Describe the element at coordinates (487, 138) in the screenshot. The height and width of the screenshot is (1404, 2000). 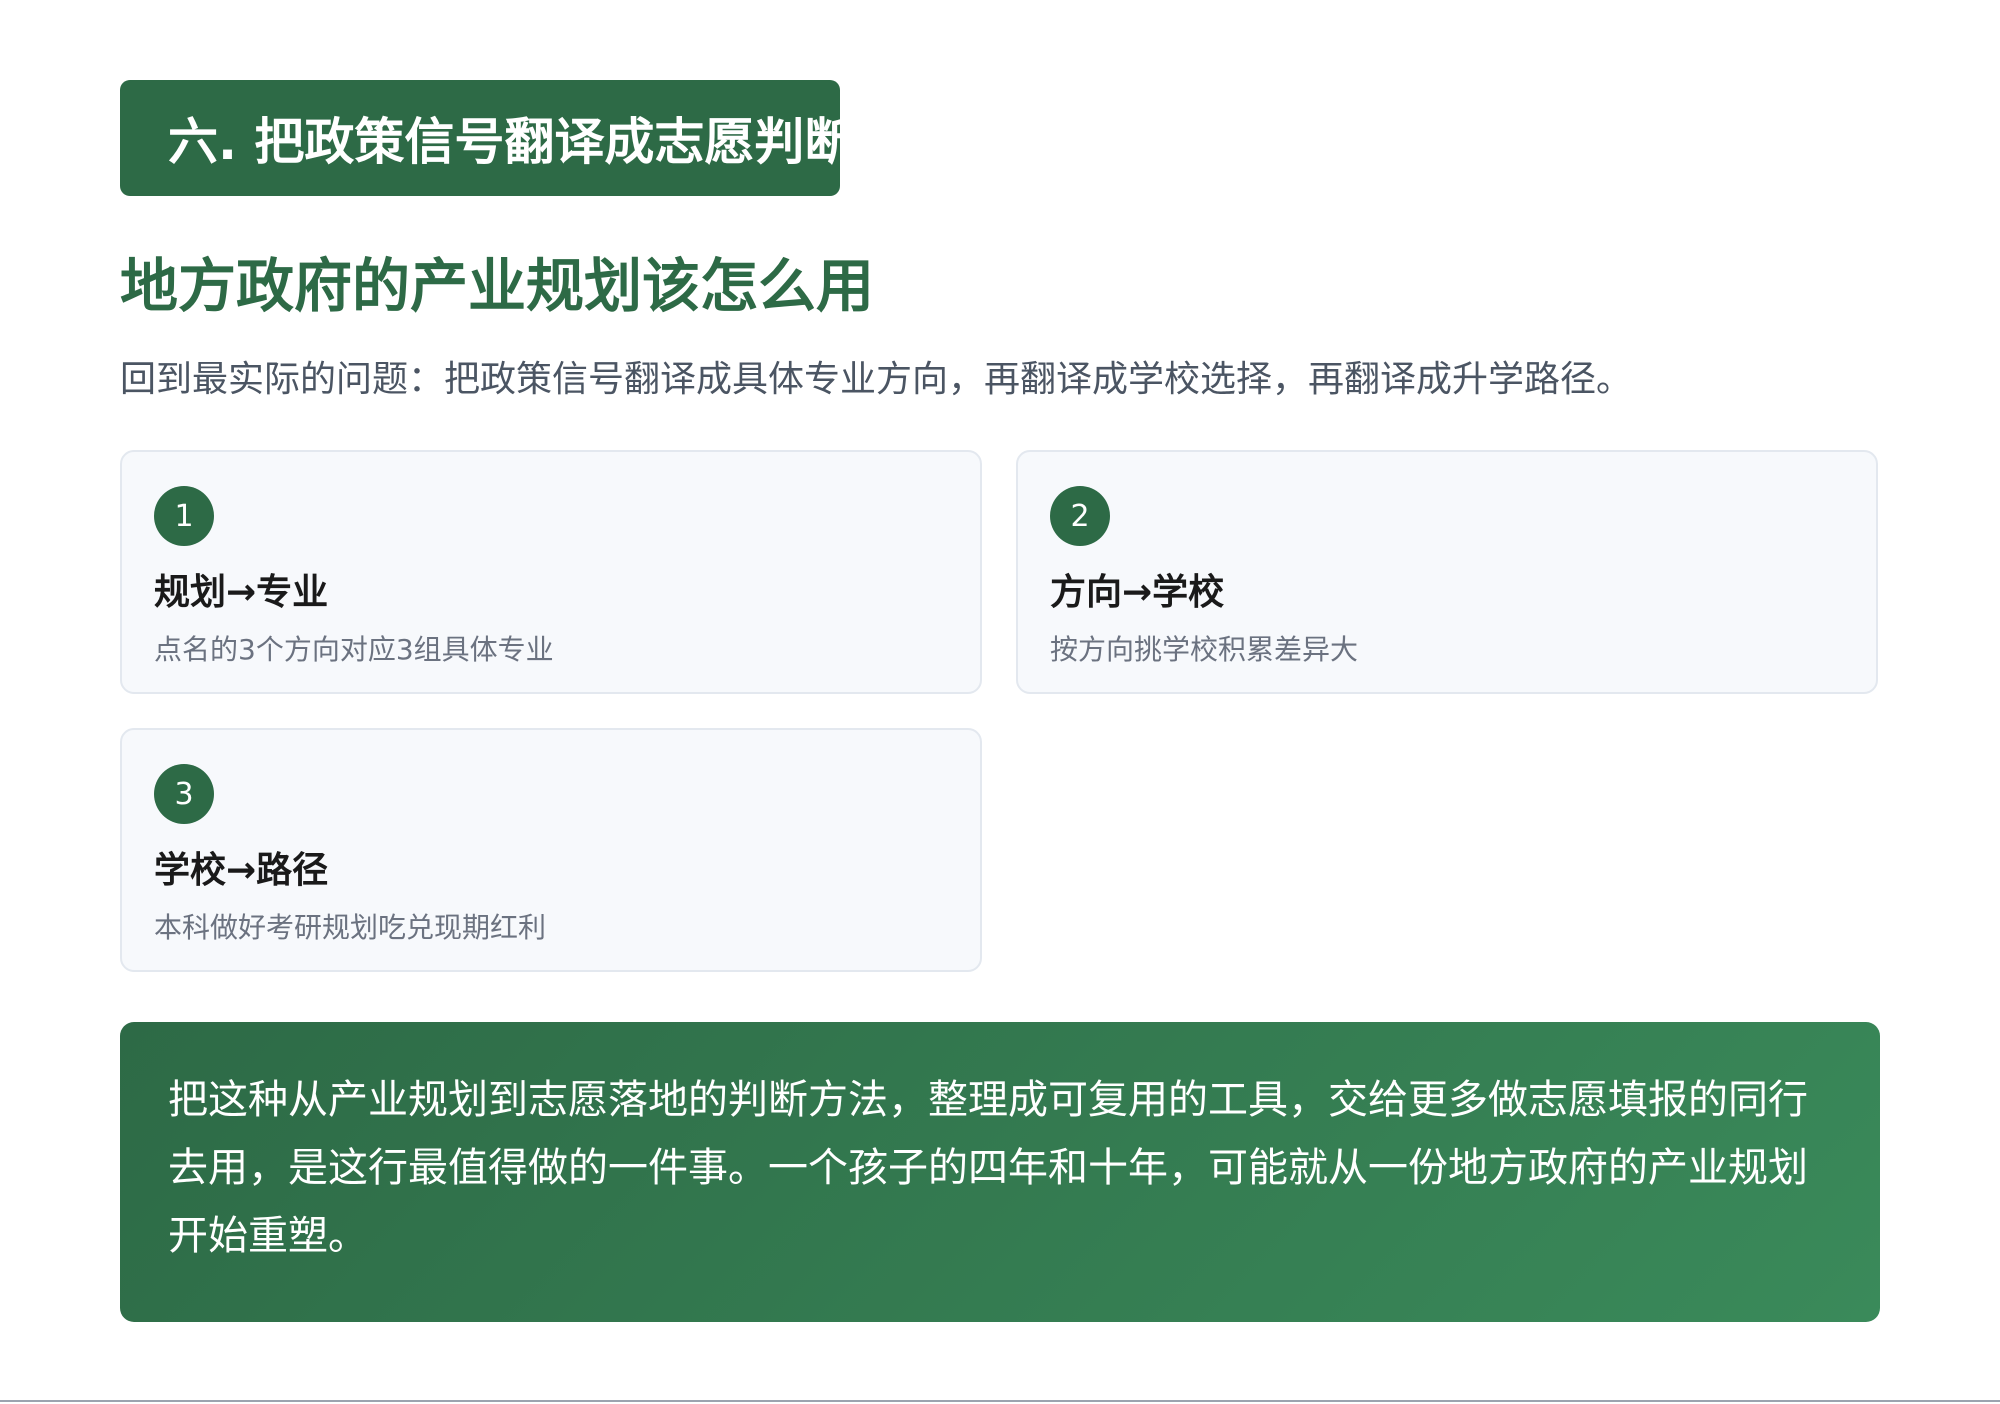
I see `section-badge: 六. 把政策信号翻译成志愿判断` at that location.